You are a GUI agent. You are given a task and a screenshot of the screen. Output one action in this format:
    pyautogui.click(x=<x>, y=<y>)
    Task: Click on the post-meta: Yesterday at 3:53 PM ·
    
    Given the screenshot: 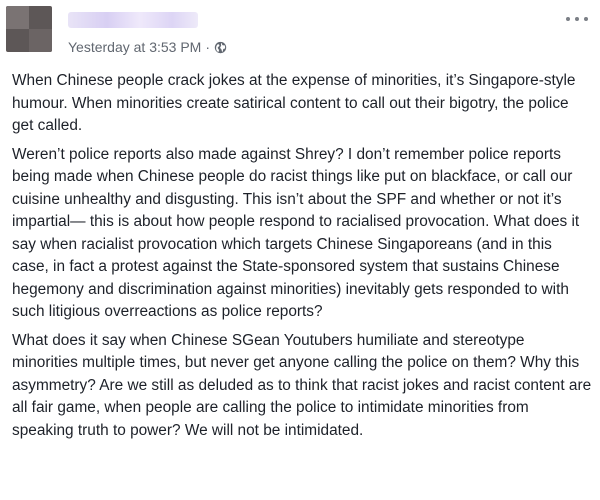 What is the action you would take?
    pyautogui.click(x=147, y=47)
    